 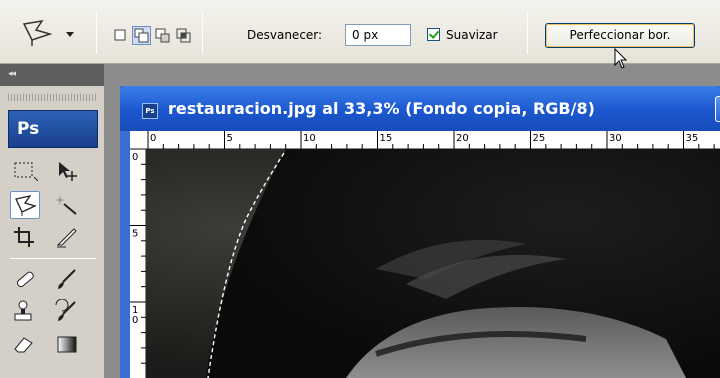 I want to click on brush-tool, so click(x=67, y=280).